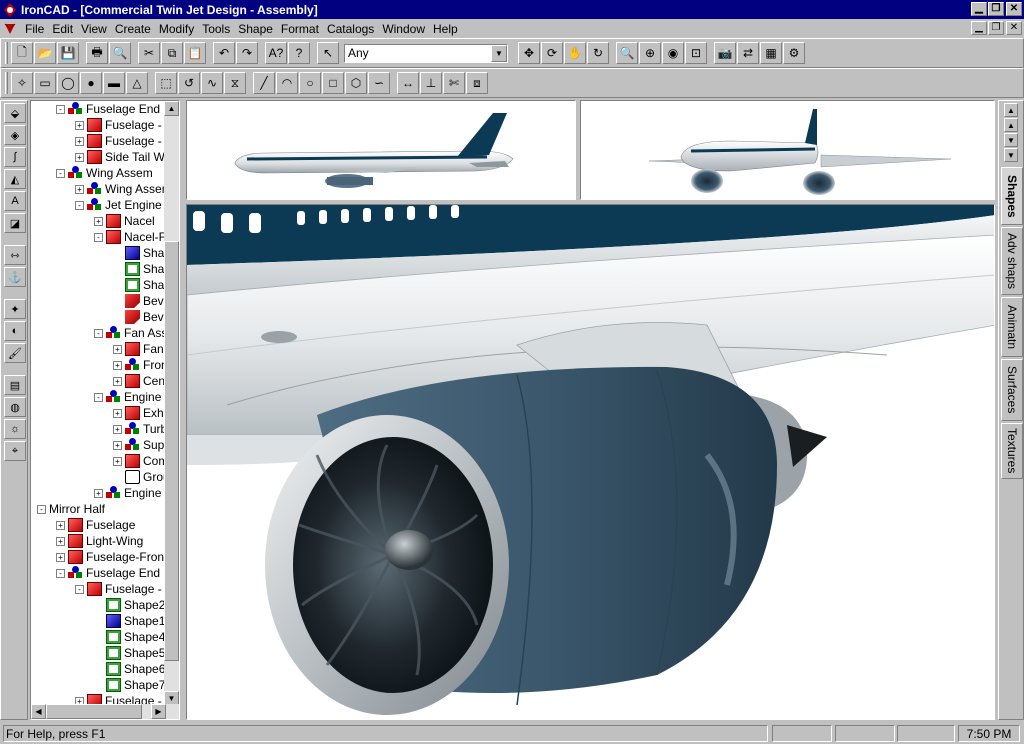  What do you see at coordinates (68, 83) in the screenshot?
I see `cylinder-button: ◯` at bounding box center [68, 83].